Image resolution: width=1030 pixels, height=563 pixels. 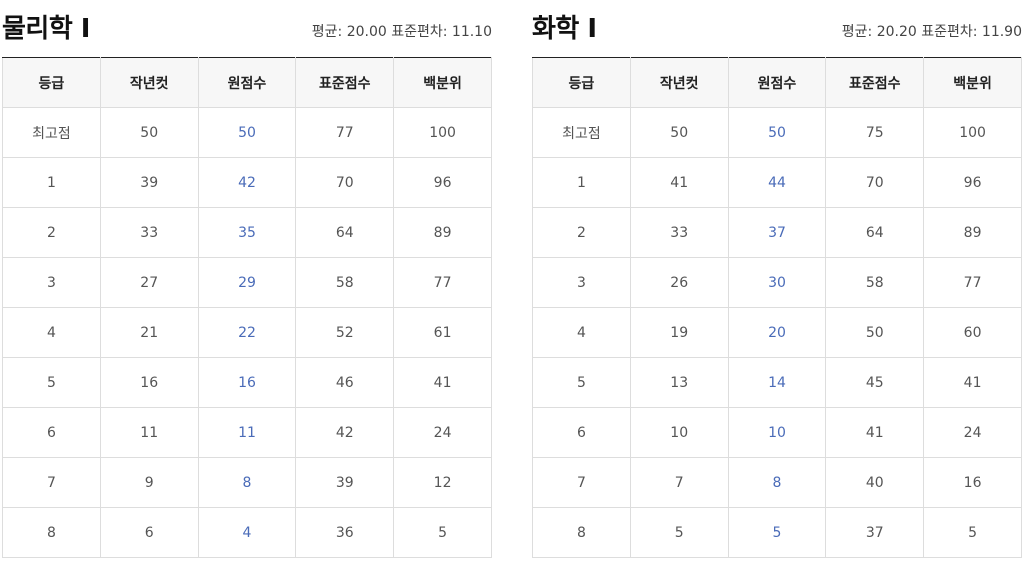 I want to click on table-row: 3 27 29 58 77, so click(x=247, y=282).